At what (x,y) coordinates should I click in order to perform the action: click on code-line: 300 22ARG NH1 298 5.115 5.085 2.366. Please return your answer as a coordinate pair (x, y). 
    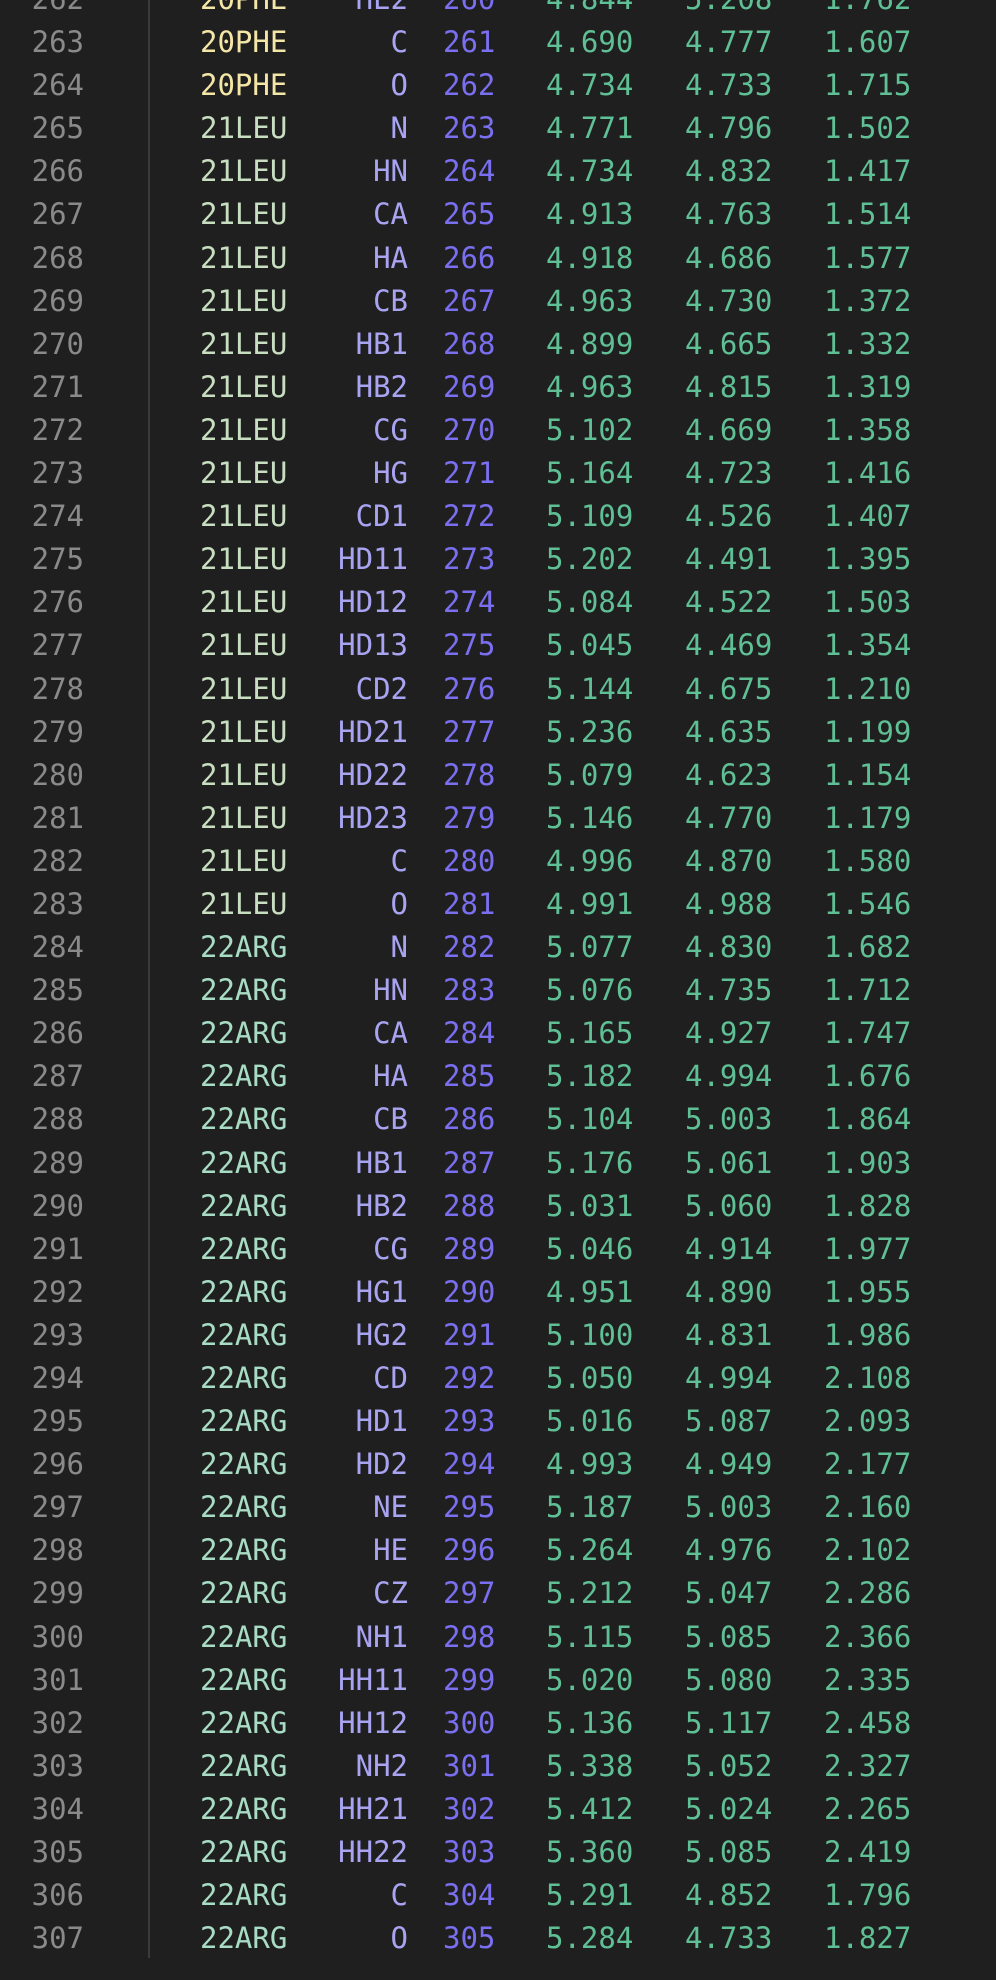
    Looking at the image, I should click on (498, 1637).